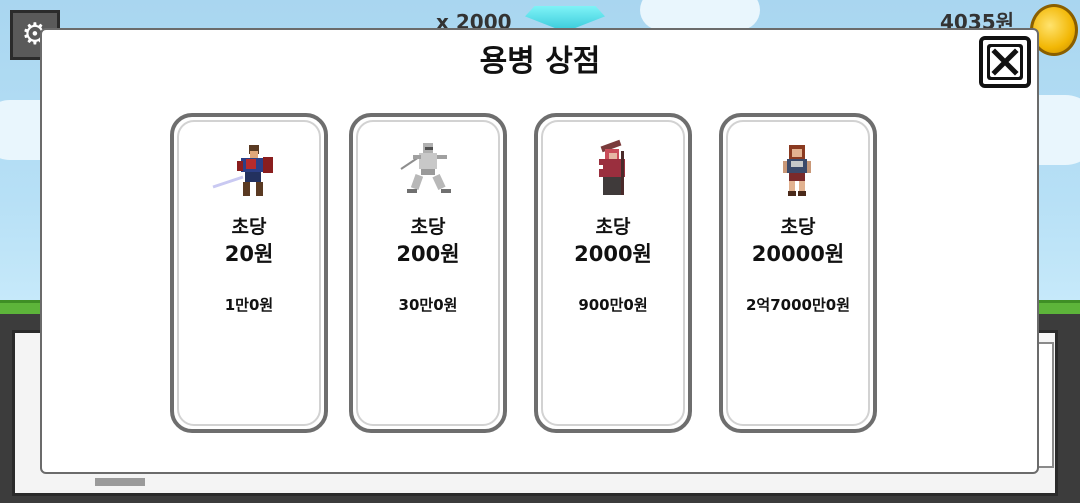  I want to click on witch-sprite, so click(613, 170).